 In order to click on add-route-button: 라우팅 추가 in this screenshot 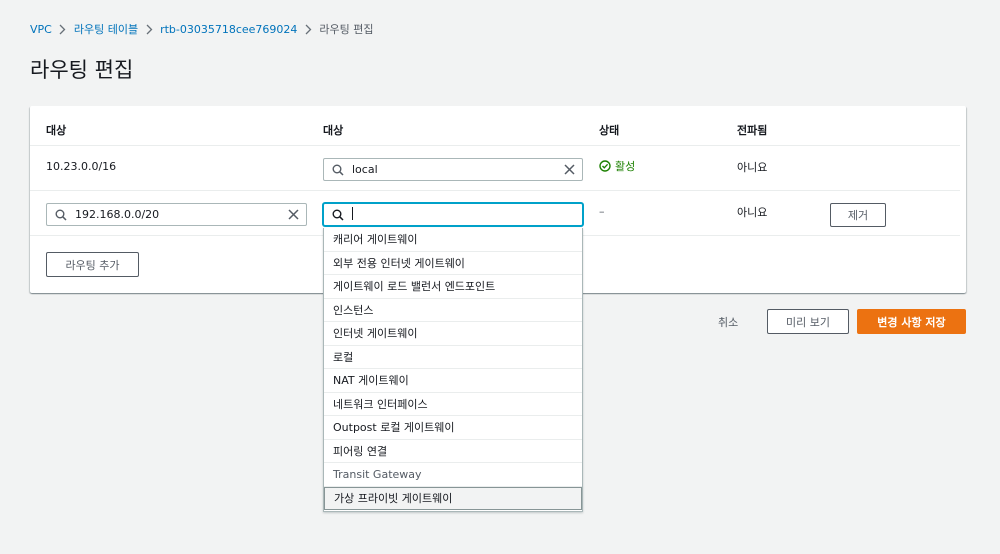, I will do `click(92, 264)`.